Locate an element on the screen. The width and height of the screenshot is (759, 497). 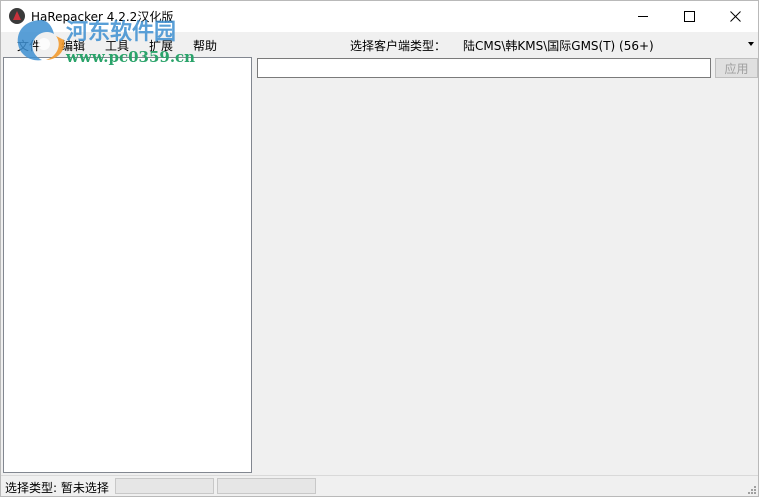
dropdown-arrow-icon is located at coordinates (751, 44).